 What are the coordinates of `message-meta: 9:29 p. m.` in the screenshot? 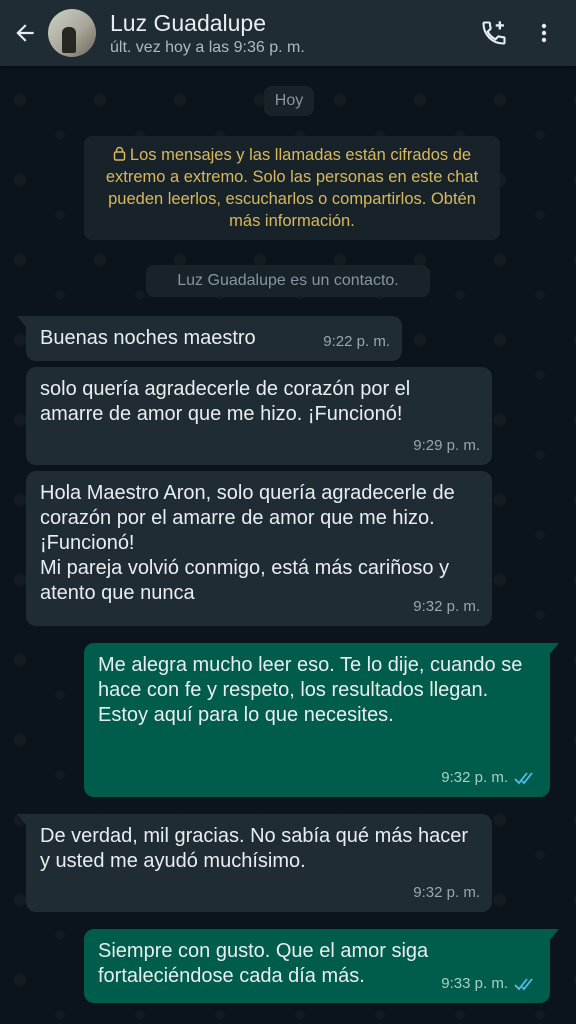 It's located at (446, 445).